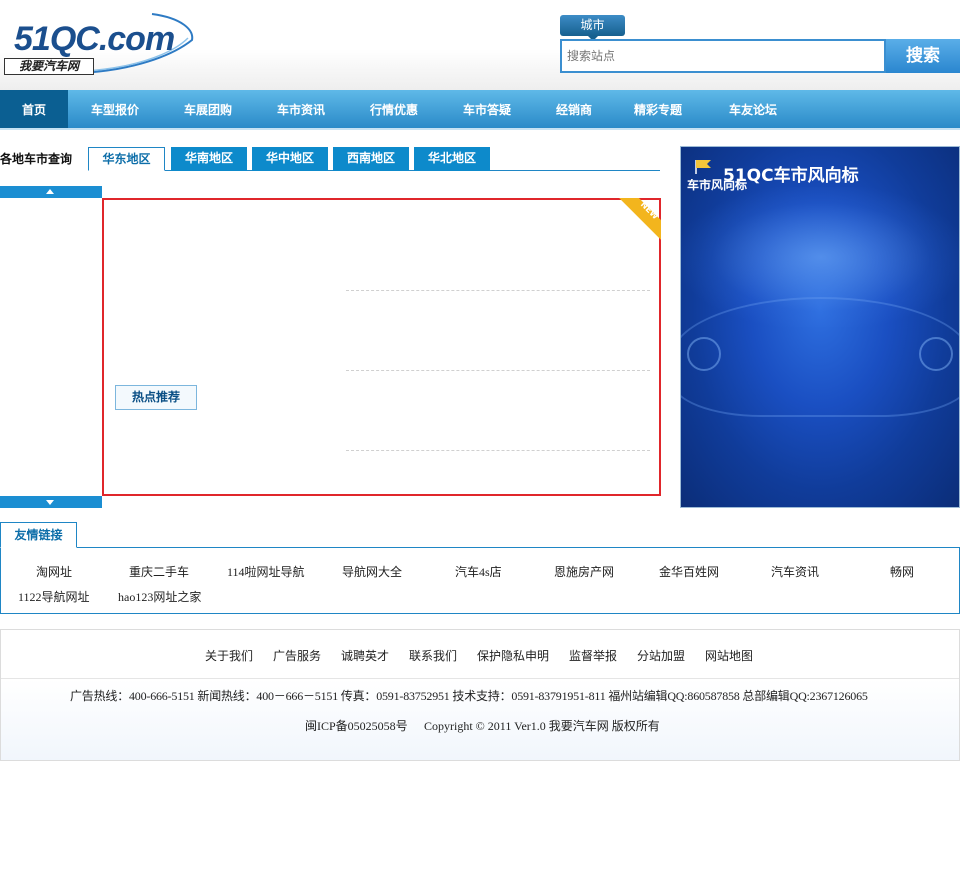 The height and width of the screenshot is (873, 960). What do you see at coordinates (94, 39) in the screenshot?
I see `logo-text: 51QC.com` at bounding box center [94, 39].